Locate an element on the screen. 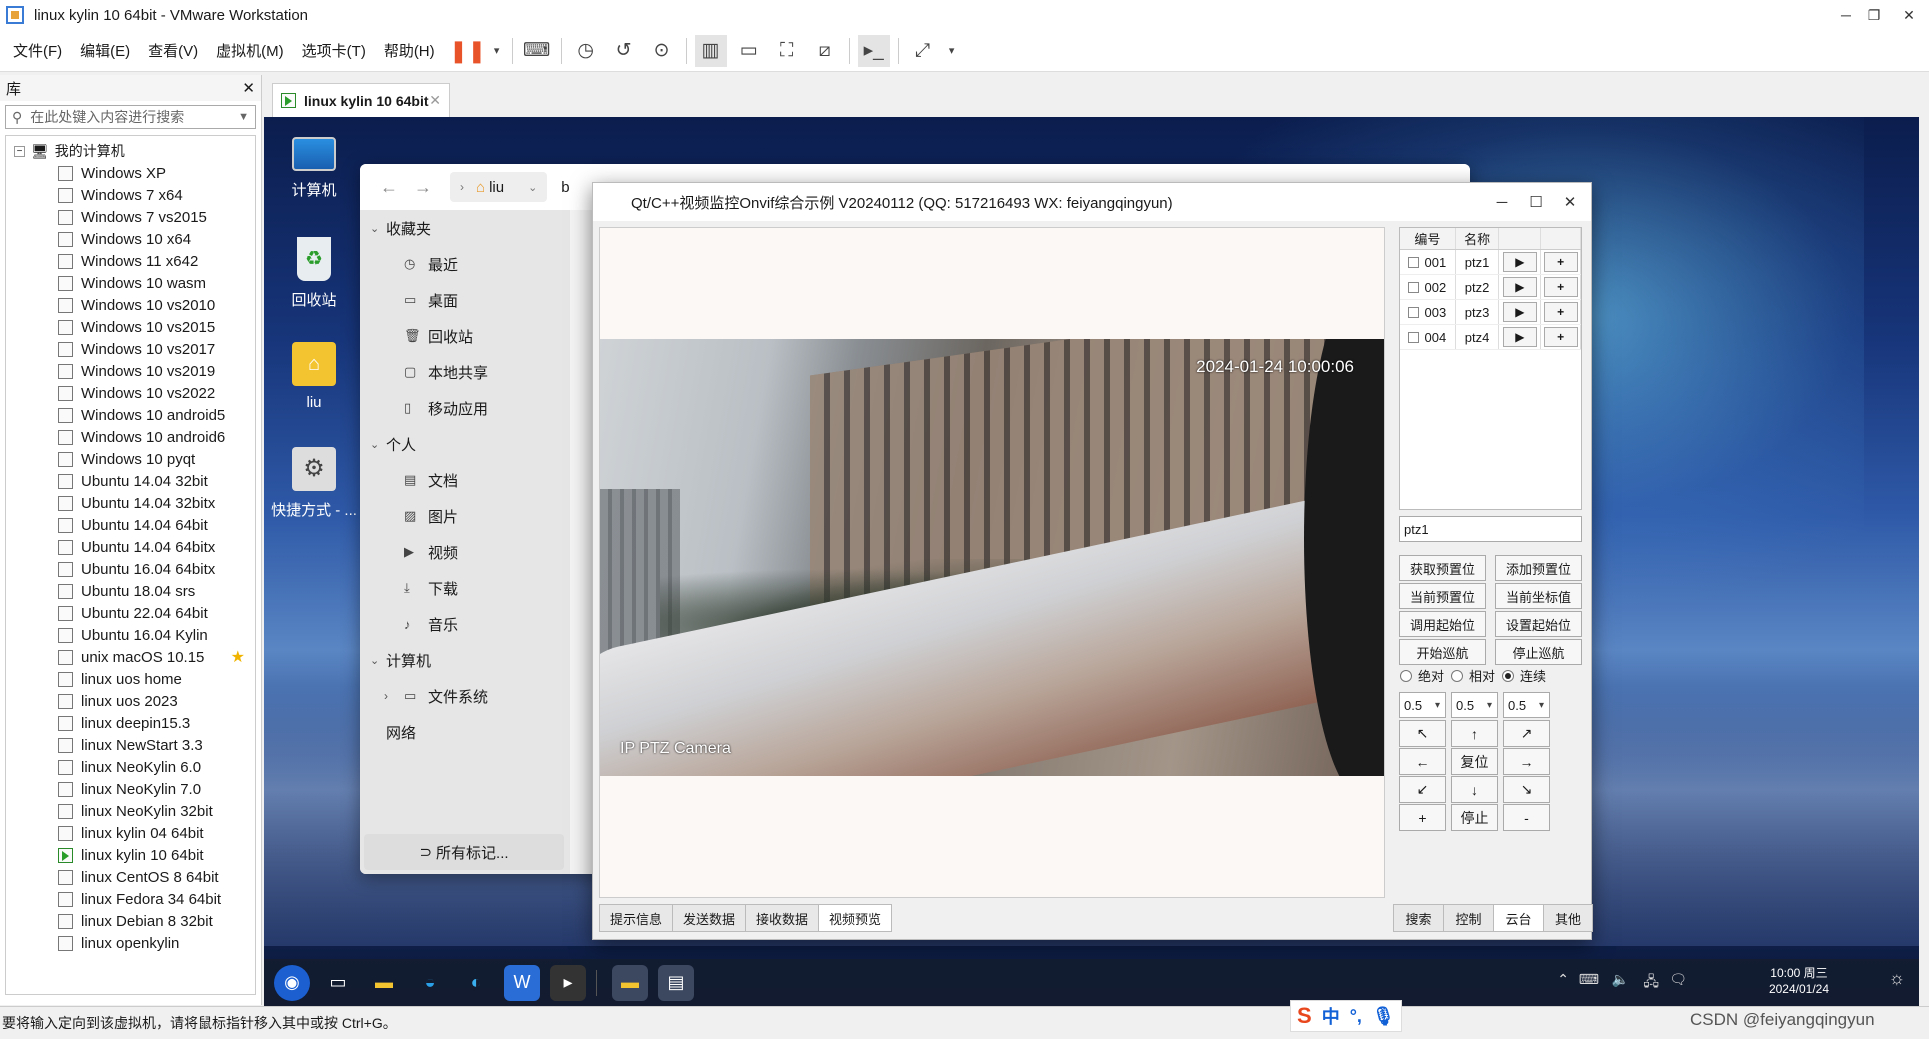 The height and width of the screenshot is (1039, 1929). restore-button: ❐ is located at coordinates (1874, 15).